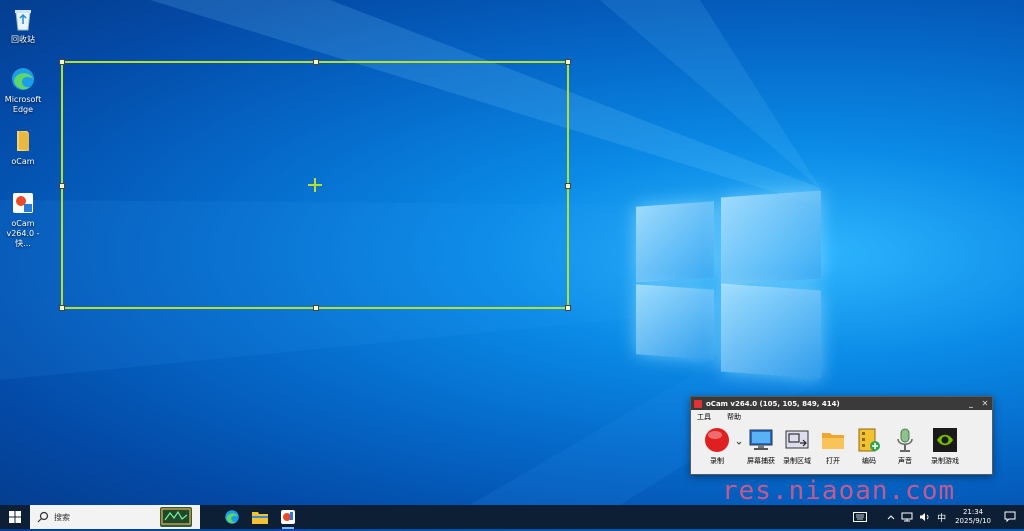 This screenshot has width=1024, height=531. Describe the element at coordinates (62, 62) in the screenshot. I see `resize-handle-nw` at that location.